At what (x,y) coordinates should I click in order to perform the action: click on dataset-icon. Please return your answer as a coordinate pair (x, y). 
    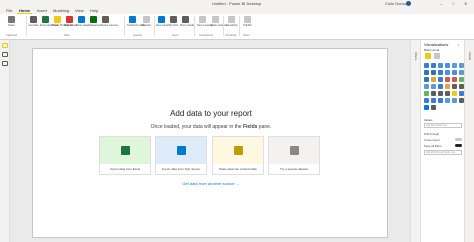
    Looking at the image, I should click on (57, 19).